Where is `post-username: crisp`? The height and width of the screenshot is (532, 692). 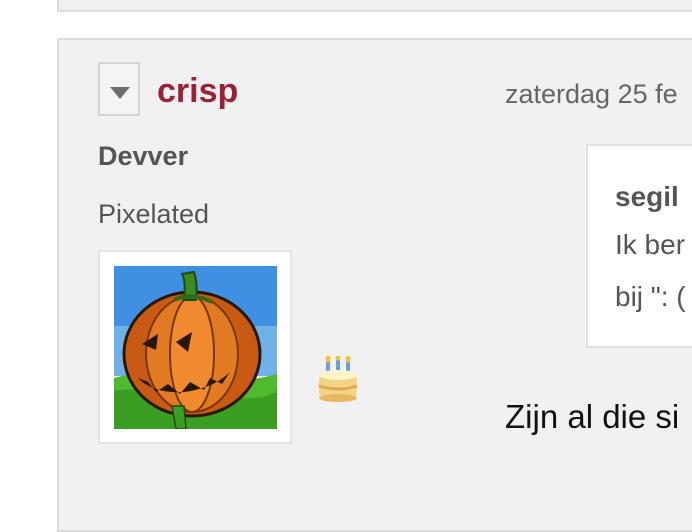
post-username: crisp is located at coordinates (197, 91).